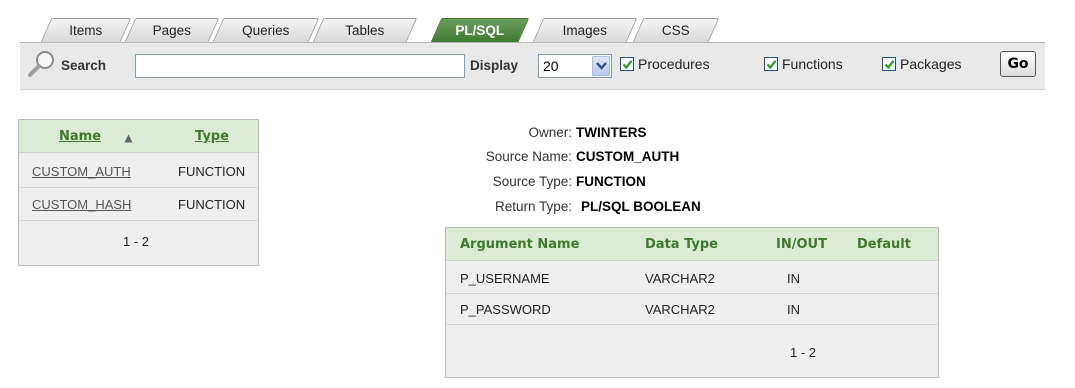 The height and width of the screenshot is (388, 1075). What do you see at coordinates (136, 241) in the screenshot?
I see `objects-pagination: 1 - 2` at bounding box center [136, 241].